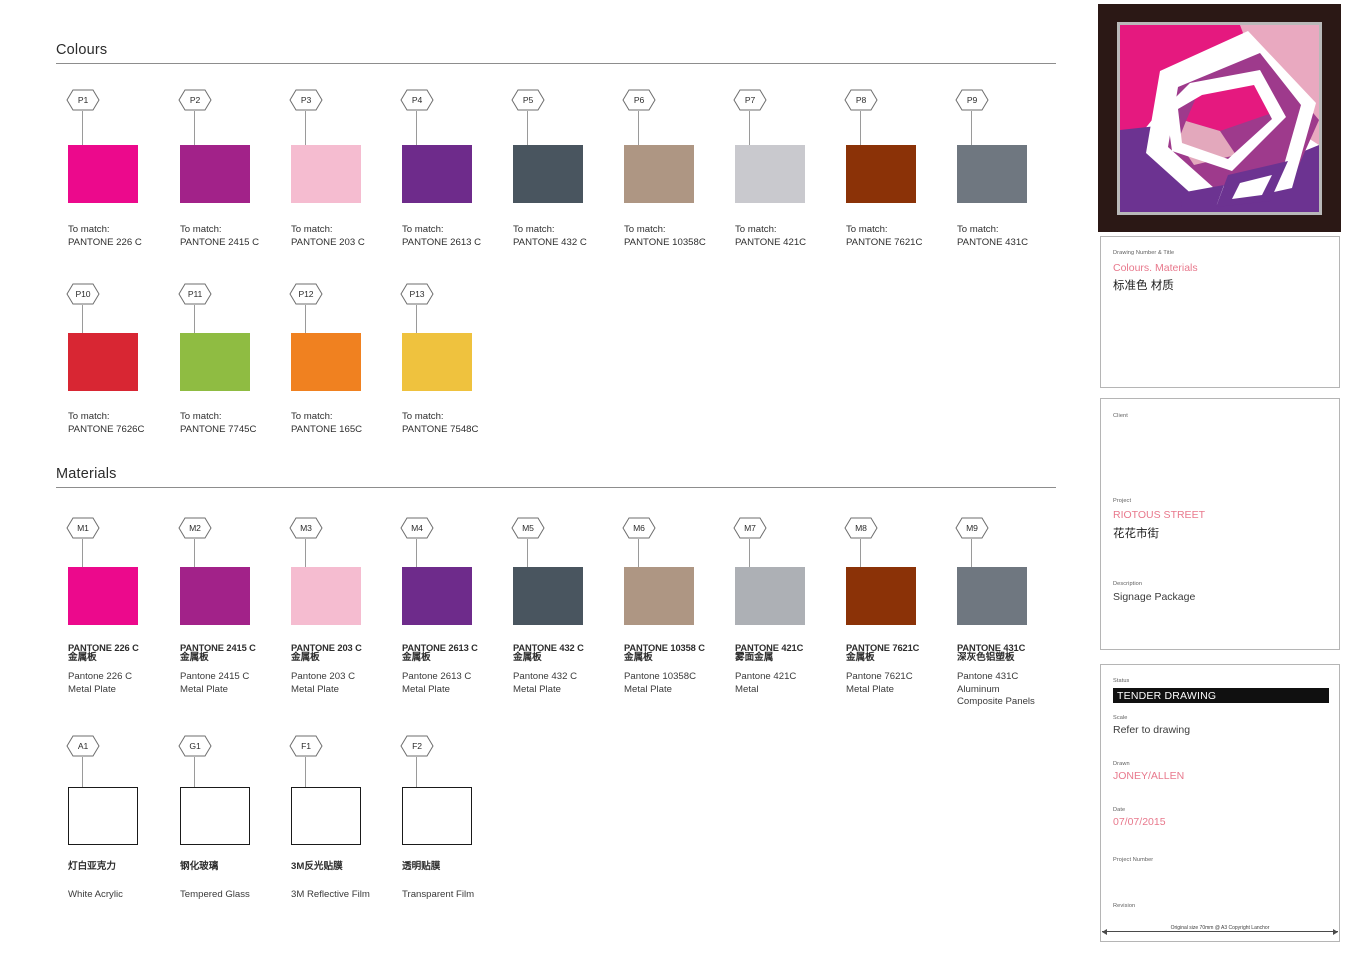 This screenshot has width=1366, height=966. I want to click on tag-label: P7, so click(750, 100).